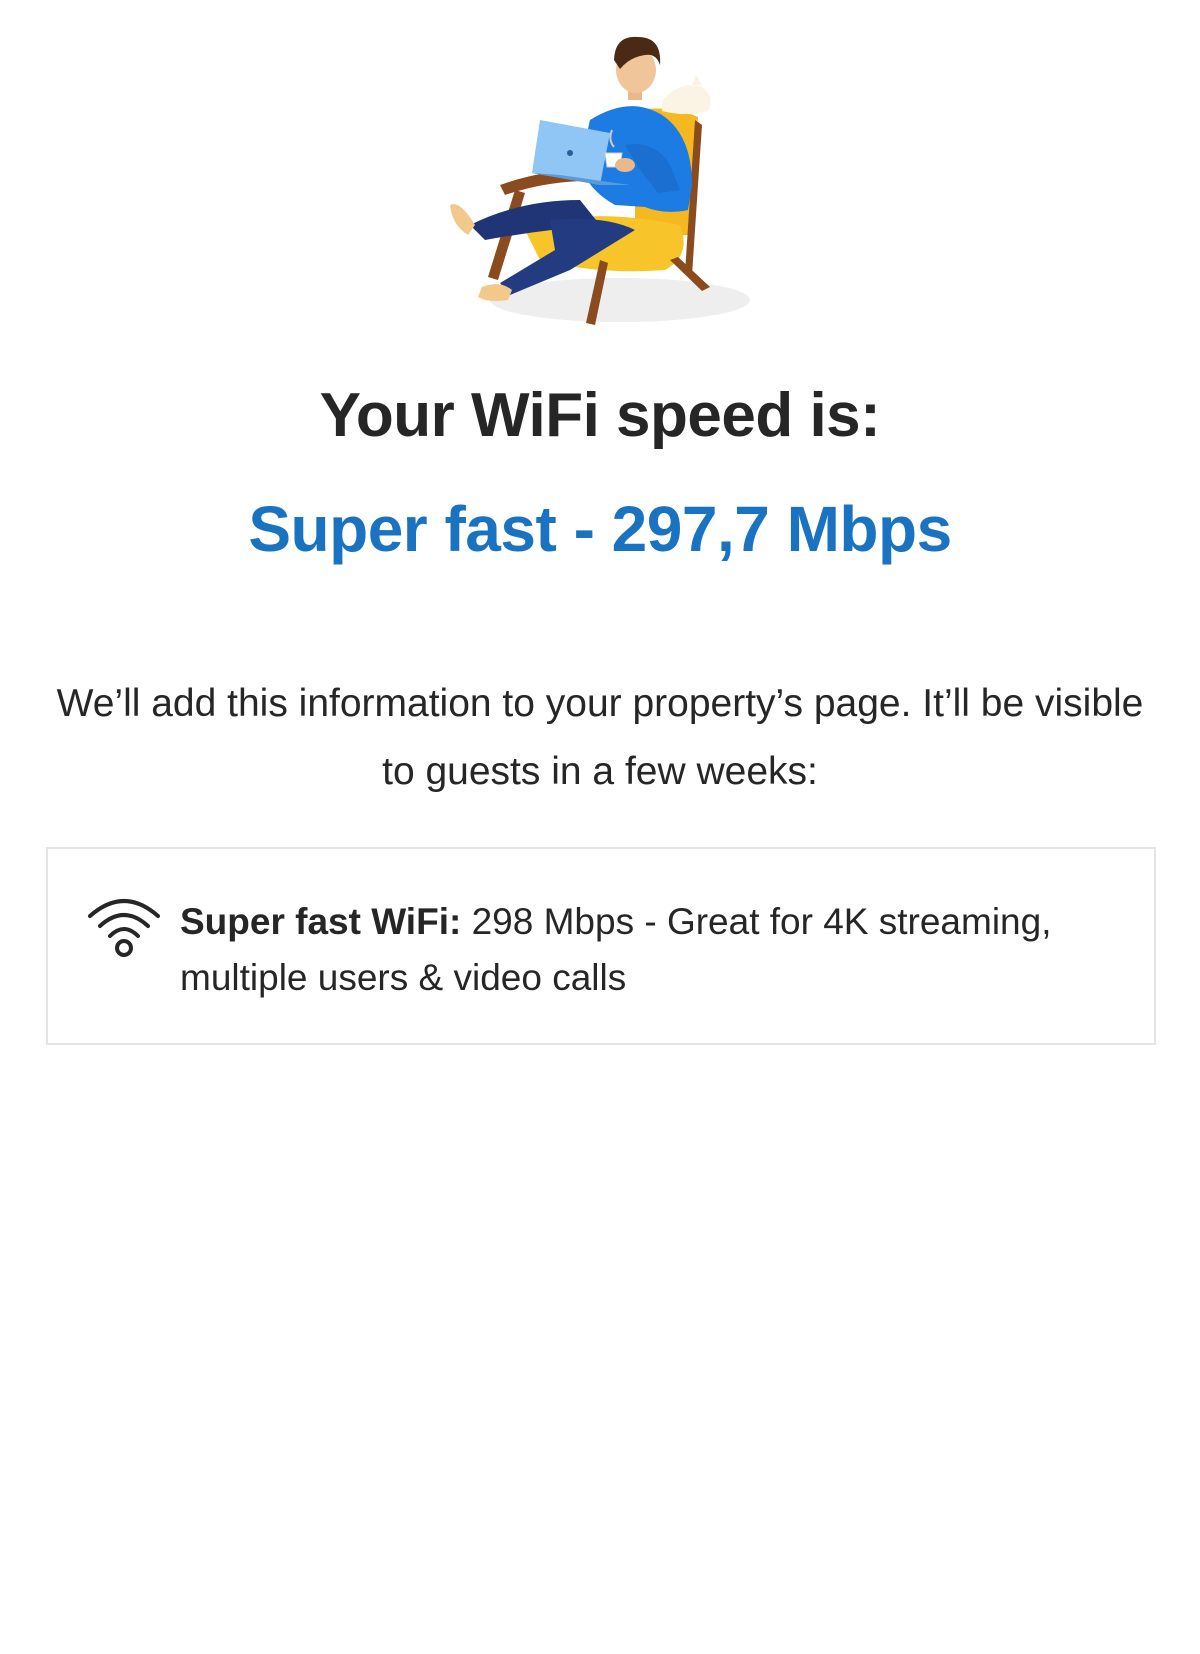 The image size is (1200, 1654). What do you see at coordinates (124, 927) in the screenshot?
I see `wifi-icon` at bounding box center [124, 927].